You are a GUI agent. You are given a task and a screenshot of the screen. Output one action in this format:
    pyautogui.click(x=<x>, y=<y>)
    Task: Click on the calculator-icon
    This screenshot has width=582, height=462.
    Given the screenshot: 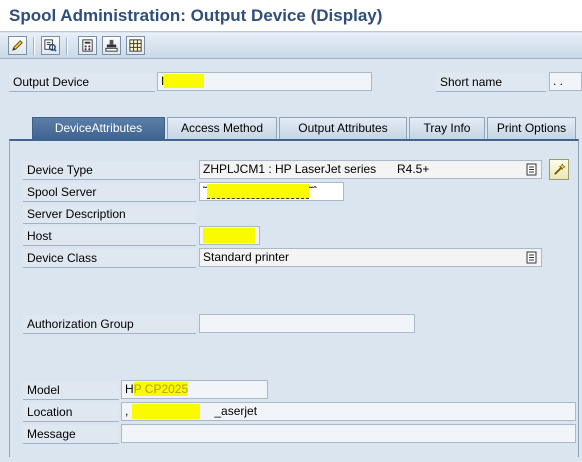 What is the action you would take?
    pyautogui.click(x=87, y=45)
    